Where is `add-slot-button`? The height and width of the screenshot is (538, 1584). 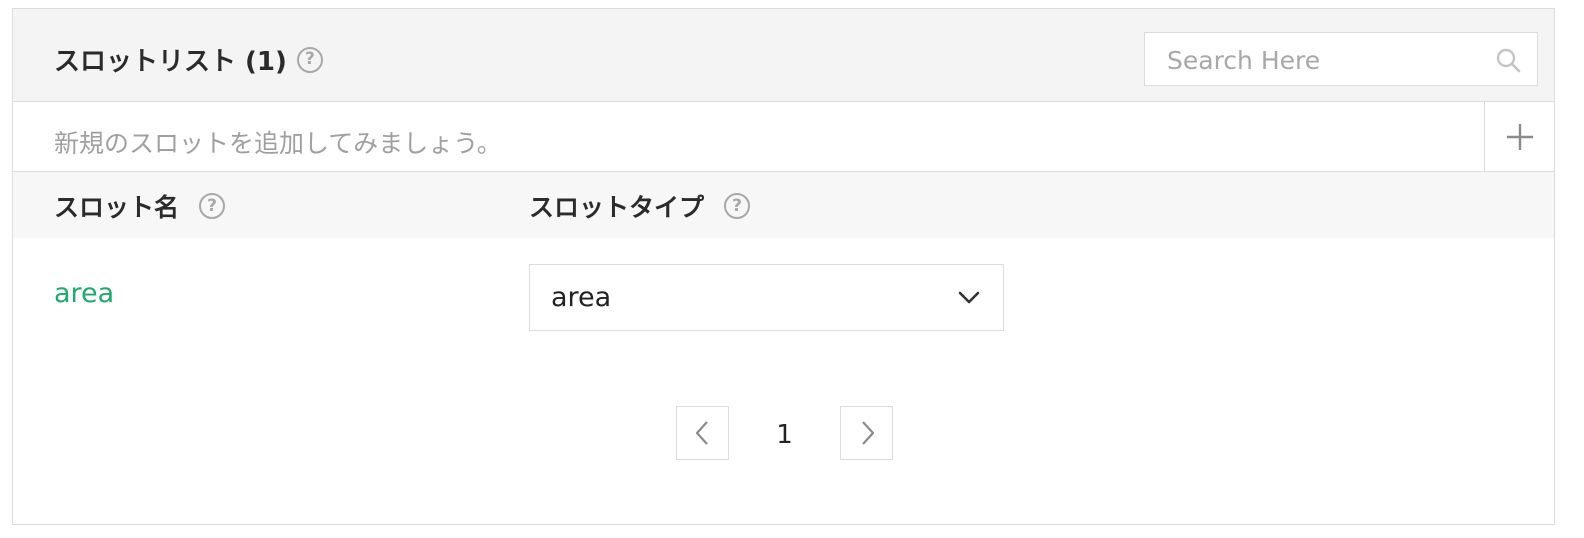
add-slot-button is located at coordinates (1519, 136).